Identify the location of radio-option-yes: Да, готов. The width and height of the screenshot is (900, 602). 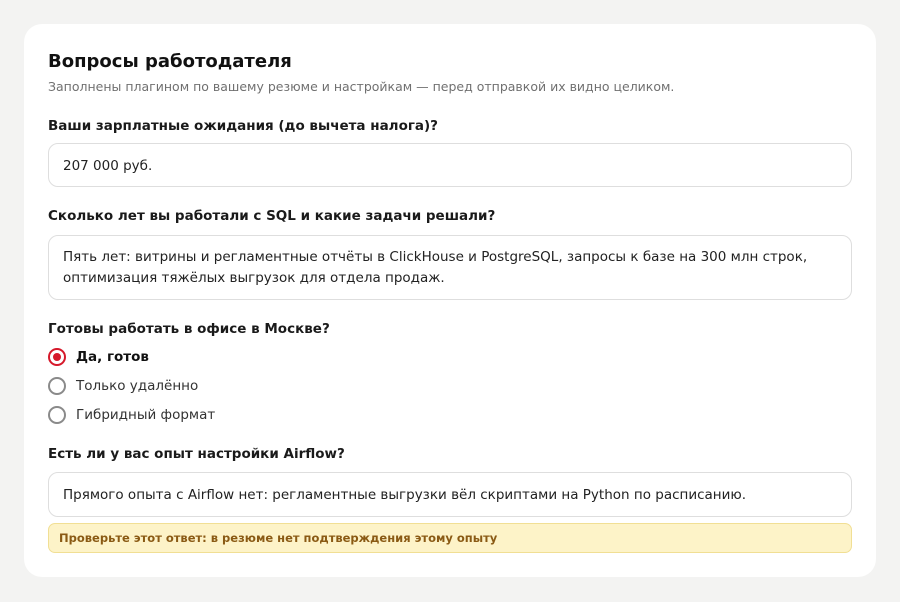
(98, 357).